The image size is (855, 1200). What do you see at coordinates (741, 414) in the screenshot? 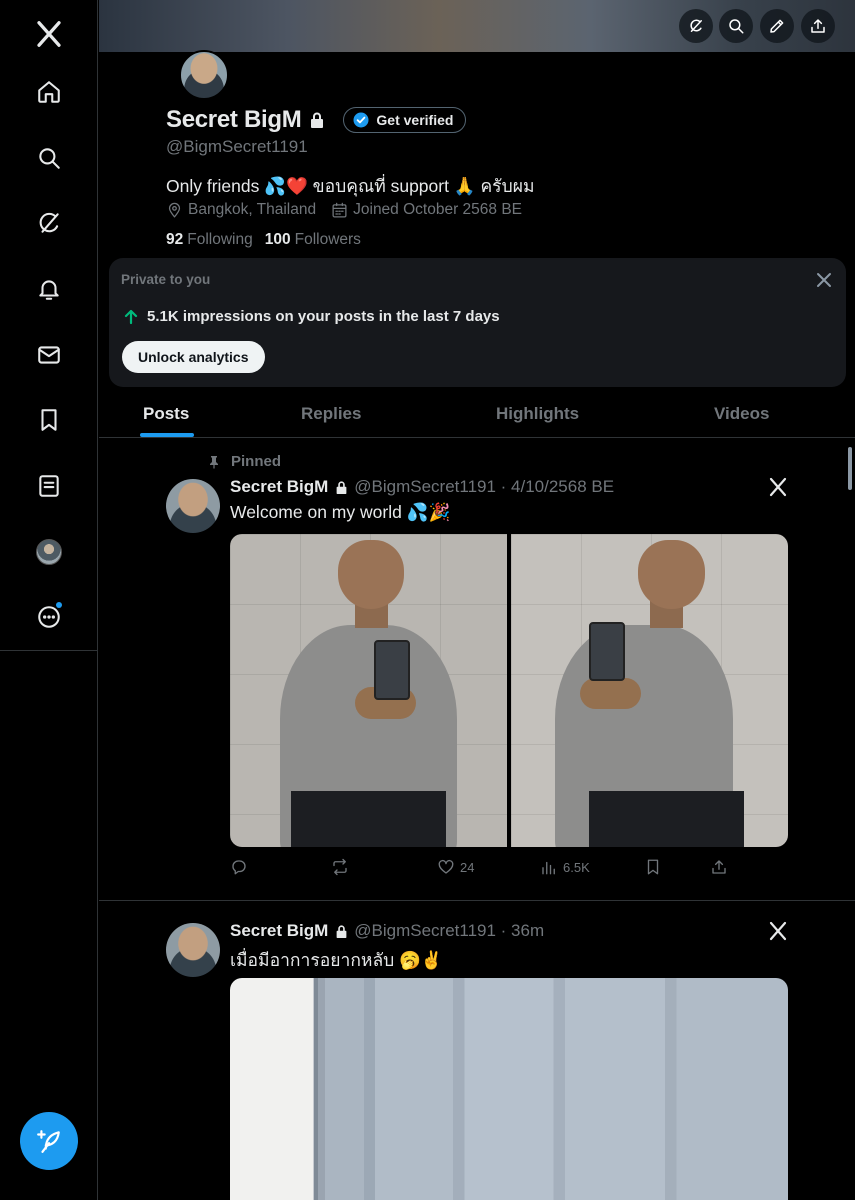
I see `tab-videos: Videos` at bounding box center [741, 414].